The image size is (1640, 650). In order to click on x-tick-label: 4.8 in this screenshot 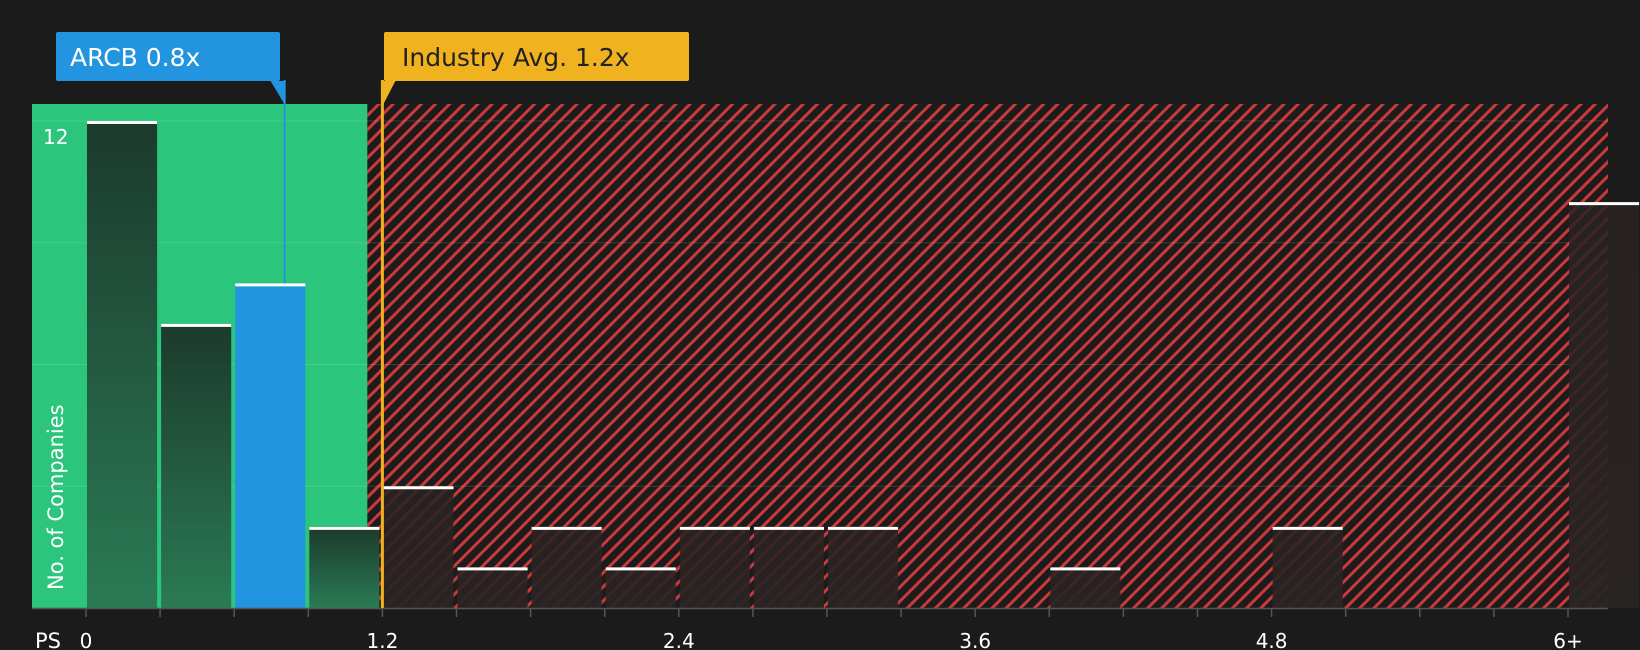, I will do `click(1272, 639)`.